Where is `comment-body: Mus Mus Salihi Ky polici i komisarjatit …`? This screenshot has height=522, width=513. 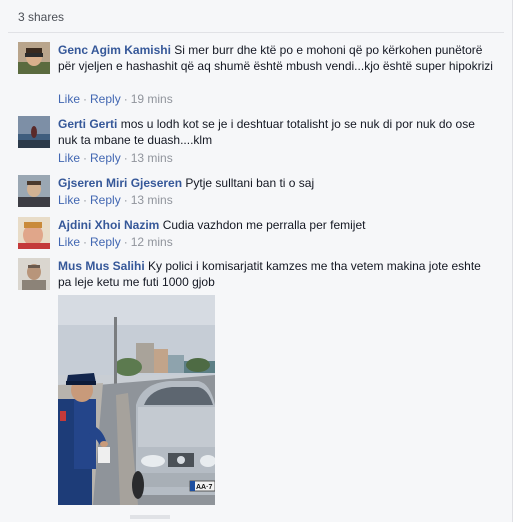
comment-body: Mus Mus Salihi Ky polici i komisarjatit … is located at coordinates (277, 274).